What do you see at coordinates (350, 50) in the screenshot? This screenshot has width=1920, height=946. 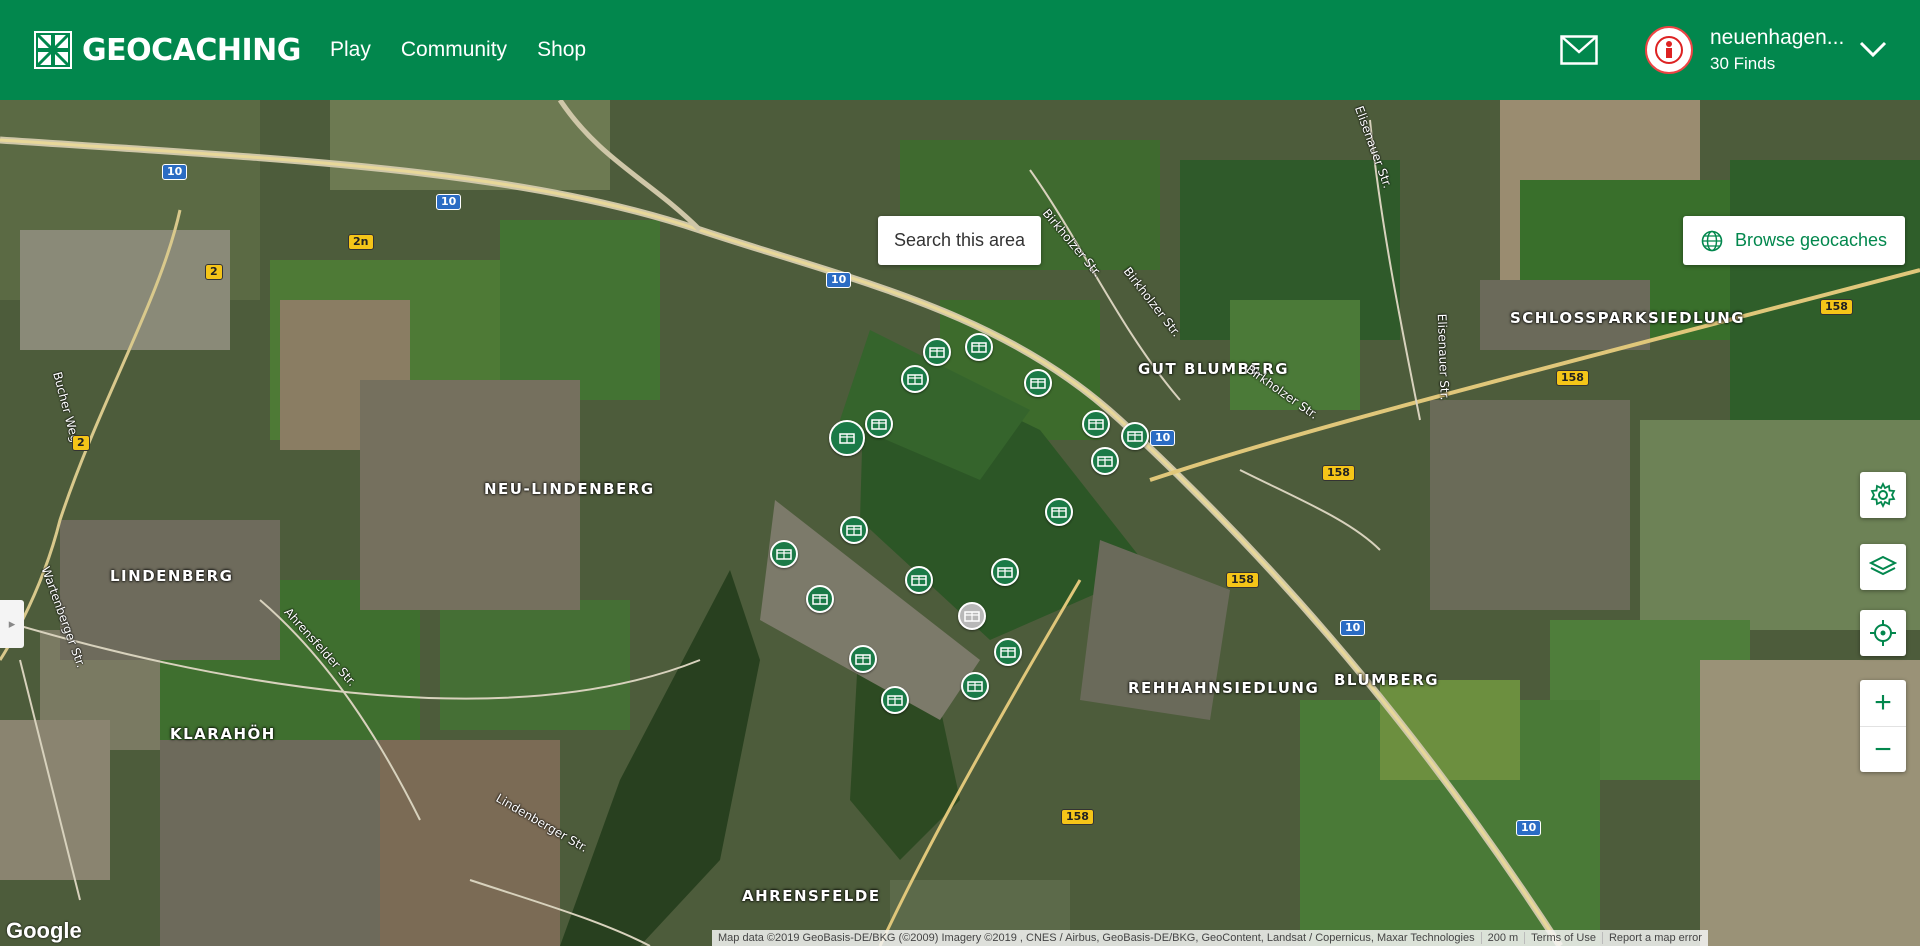 I see `nav-play: Play` at bounding box center [350, 50].